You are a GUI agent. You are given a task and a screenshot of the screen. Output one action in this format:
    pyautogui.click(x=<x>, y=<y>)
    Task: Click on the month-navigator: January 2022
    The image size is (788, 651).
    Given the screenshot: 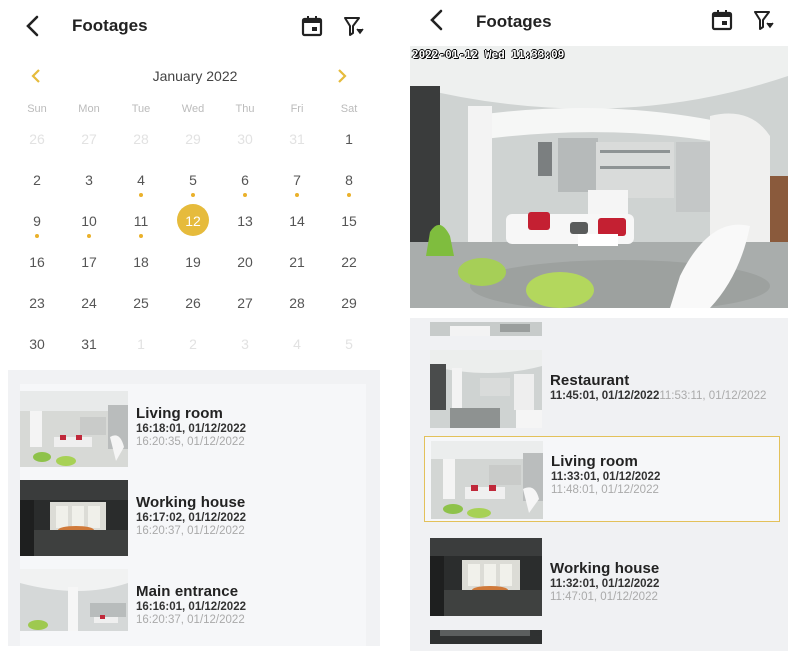 What is the action you would take?
    pyautogui.click(x=195, y=76)
    